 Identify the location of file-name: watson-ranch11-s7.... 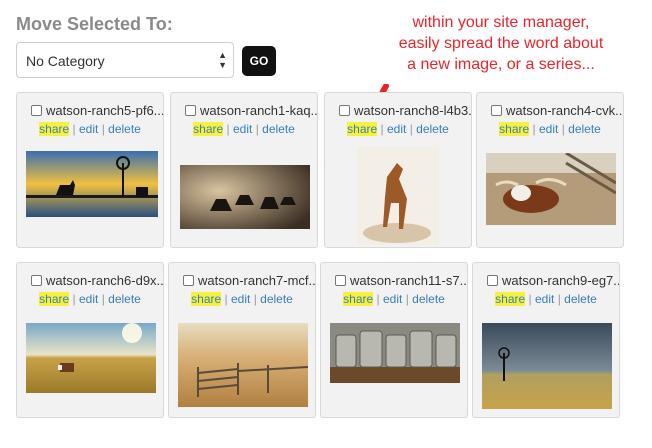
(409, 280).